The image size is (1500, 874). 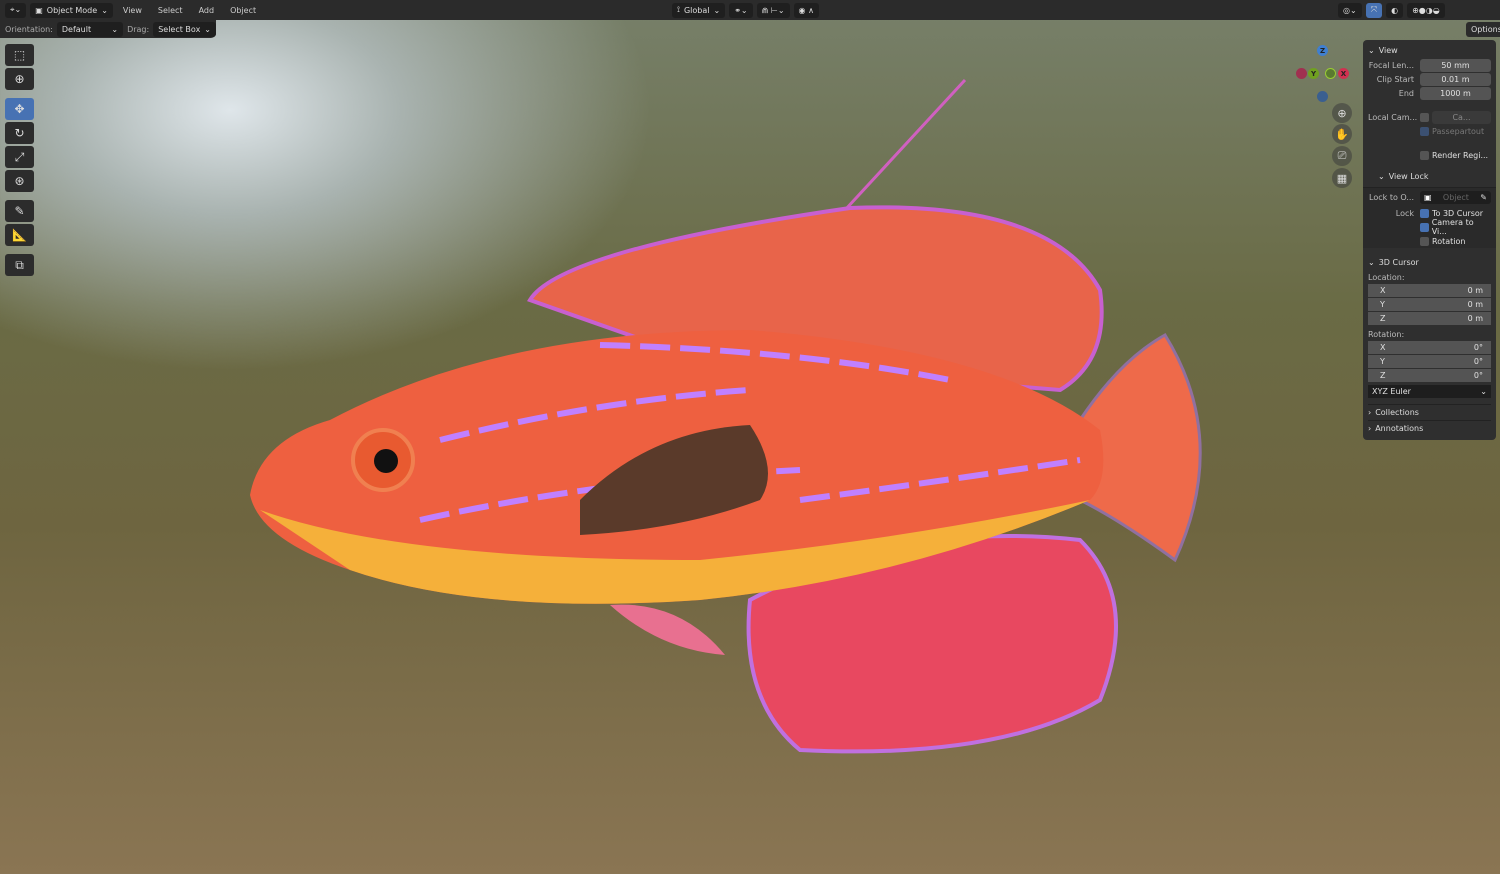 I want to click on axis-neg-z, so click(x=1322, y=96).